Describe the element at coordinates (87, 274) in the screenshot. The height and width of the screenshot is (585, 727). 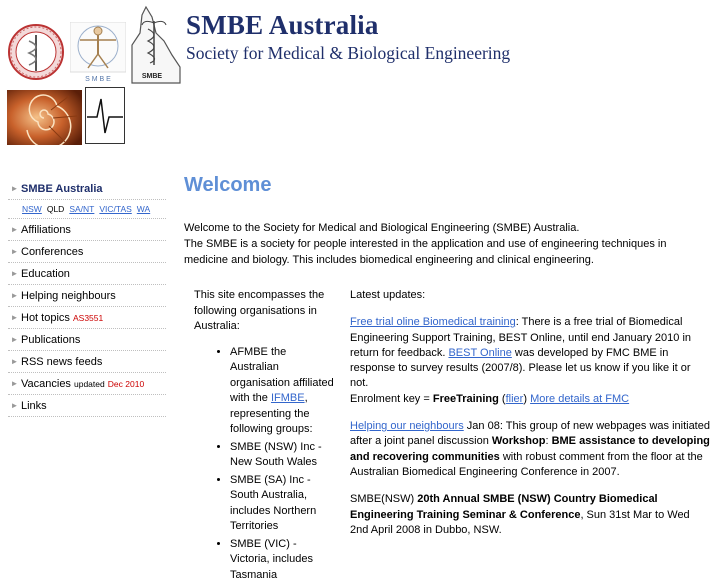
I see `sidebar-item-education: ► Education` at that location.